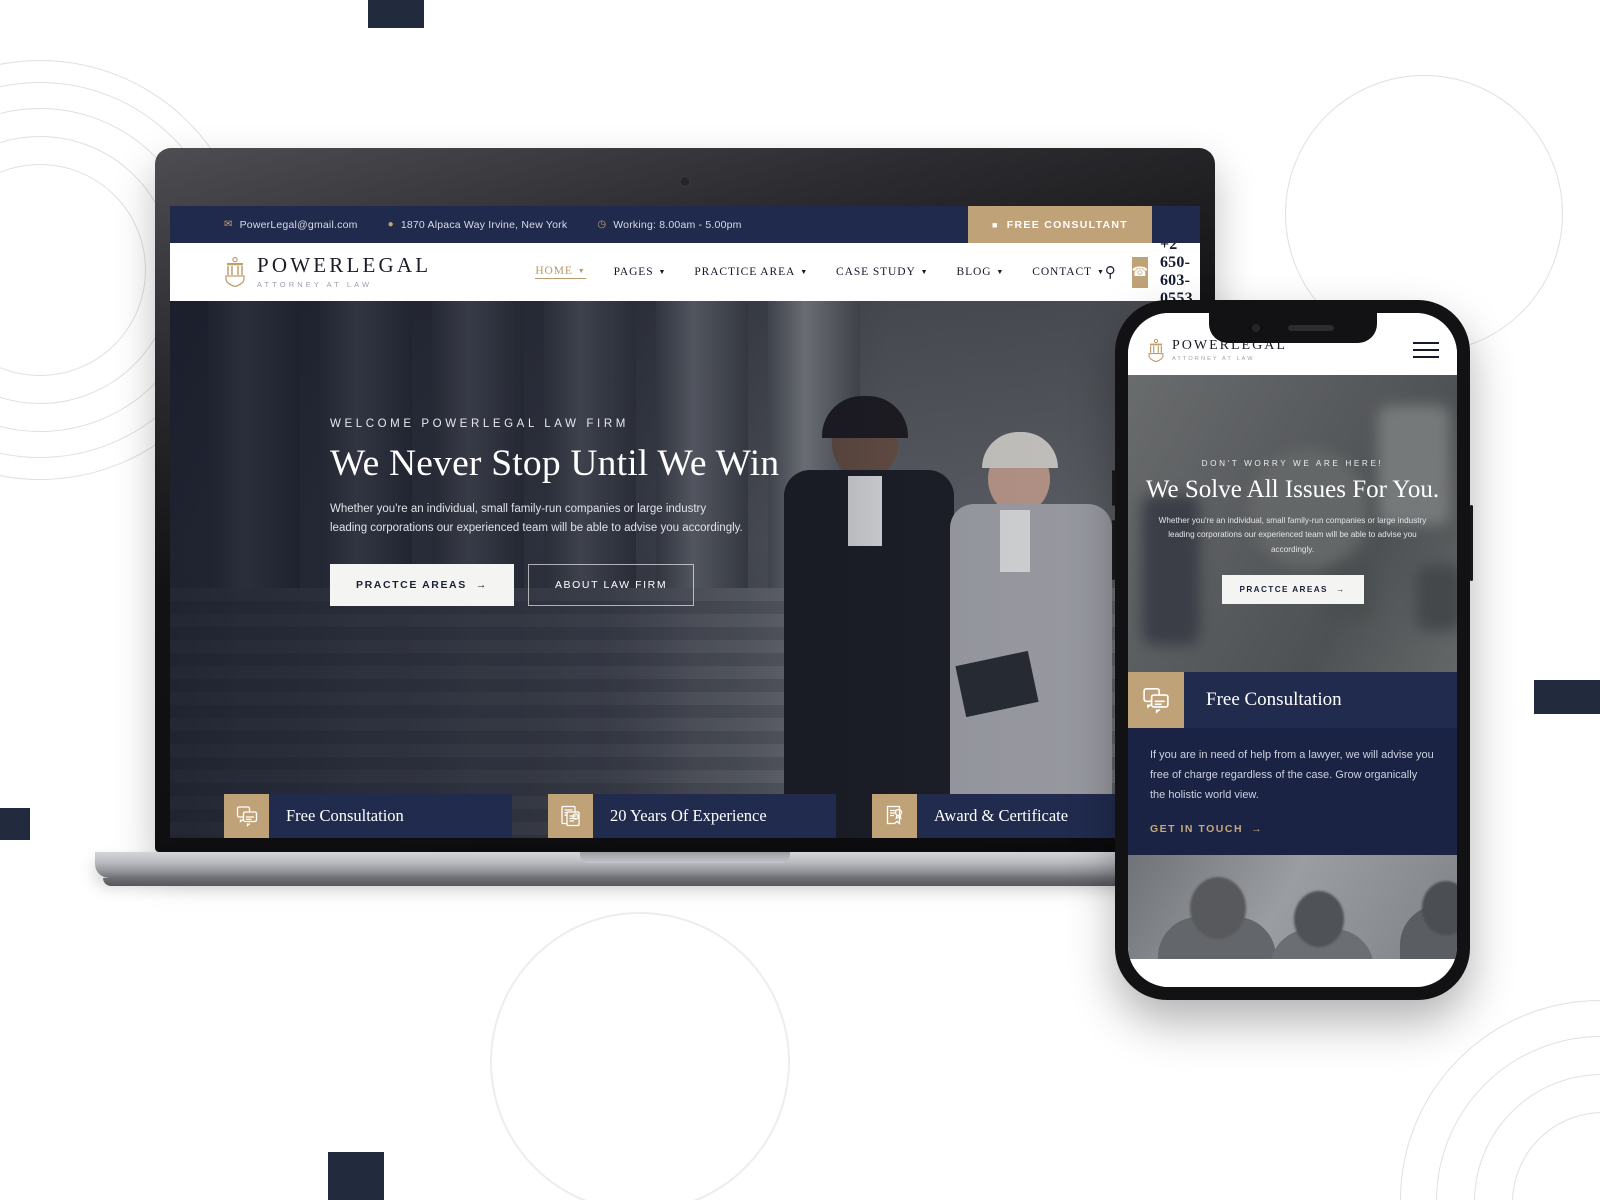 Image resolution: width=1600 pixels, height=1200 pixels. What do you see at coordinates (396, 14) in the screenshot?
I see `decor-square-top-left` at bounding box center [396, 14].